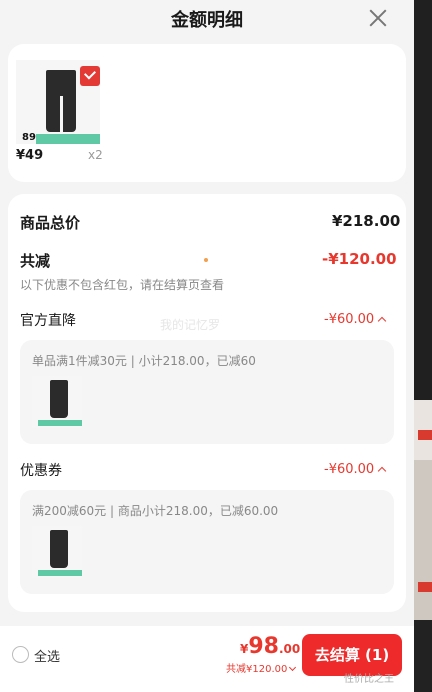 This screenshot has height=692, width=432. What do you see at coordinates (95, 155) in the screenshot?
I see `item-quantity: x2` at bounding box center [95, 155].